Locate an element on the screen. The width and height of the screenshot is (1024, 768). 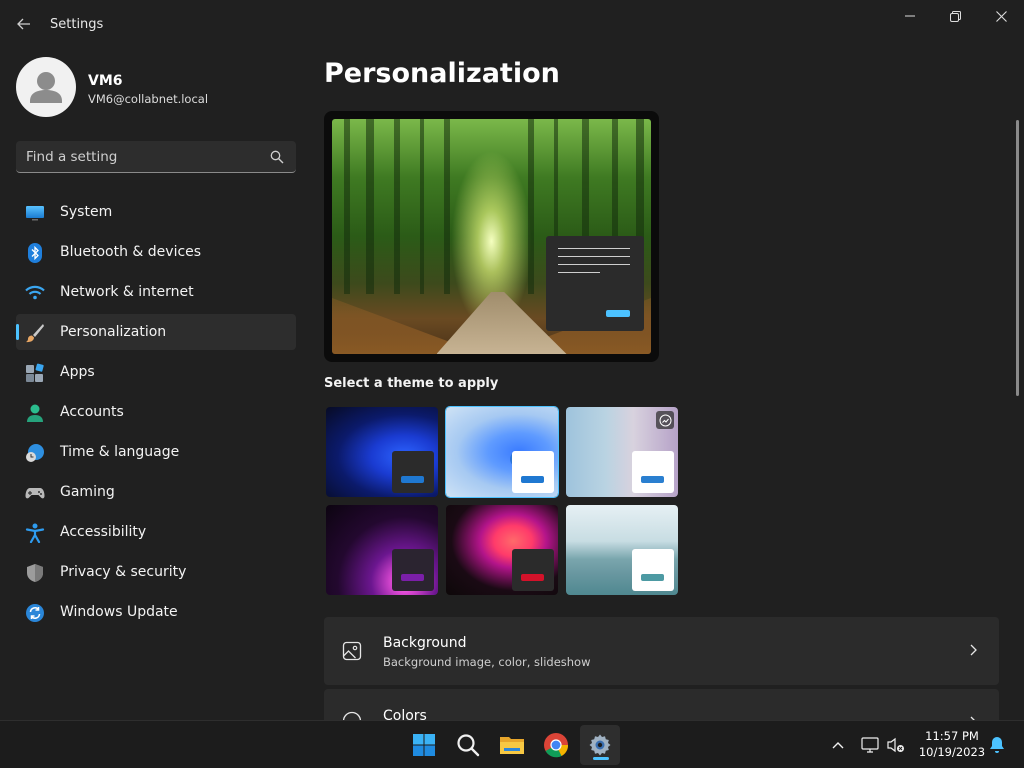
sidebar-item-privacy-security: Privacy & security is located at coordinates (156, 572).